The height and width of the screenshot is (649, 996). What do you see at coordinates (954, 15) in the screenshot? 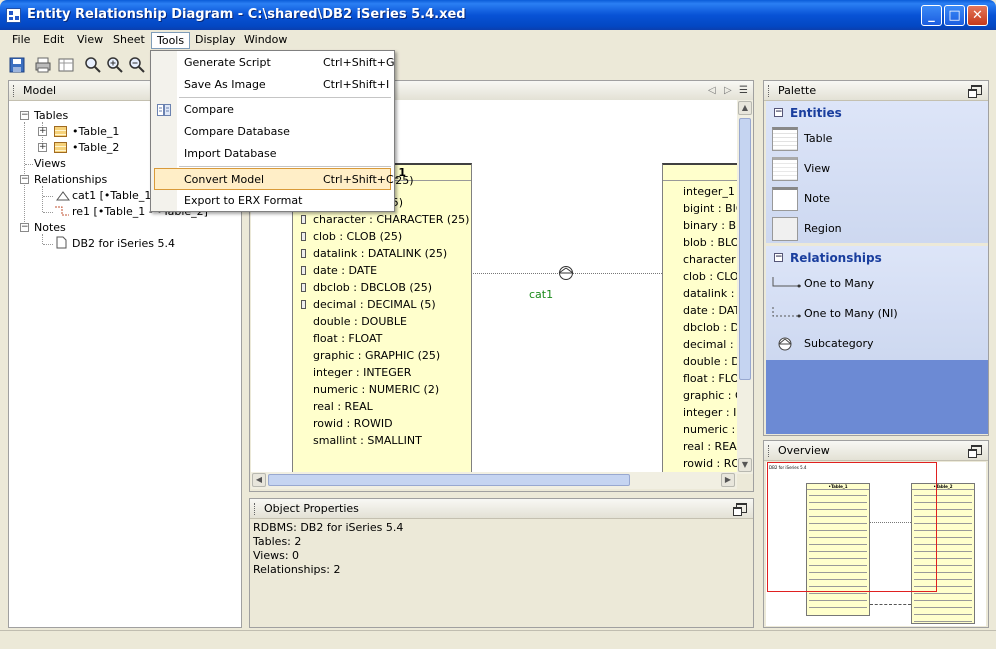
I see `maximize-button: □` at bounding box center [954, 15].